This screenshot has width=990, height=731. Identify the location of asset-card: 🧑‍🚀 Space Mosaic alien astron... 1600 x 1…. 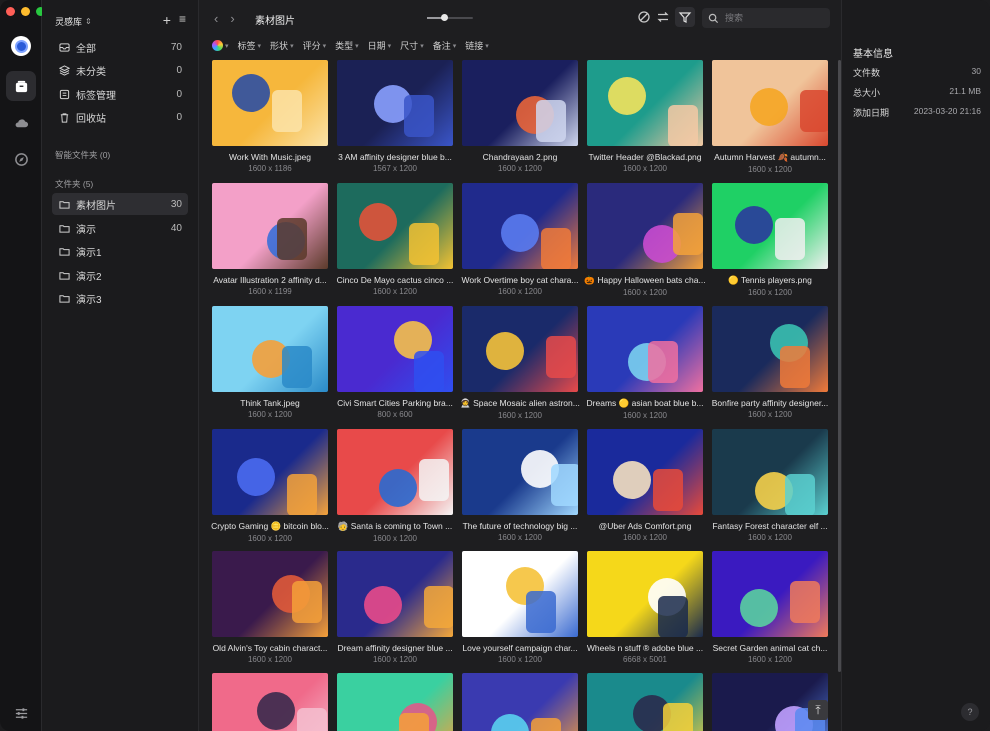
(520, 363).